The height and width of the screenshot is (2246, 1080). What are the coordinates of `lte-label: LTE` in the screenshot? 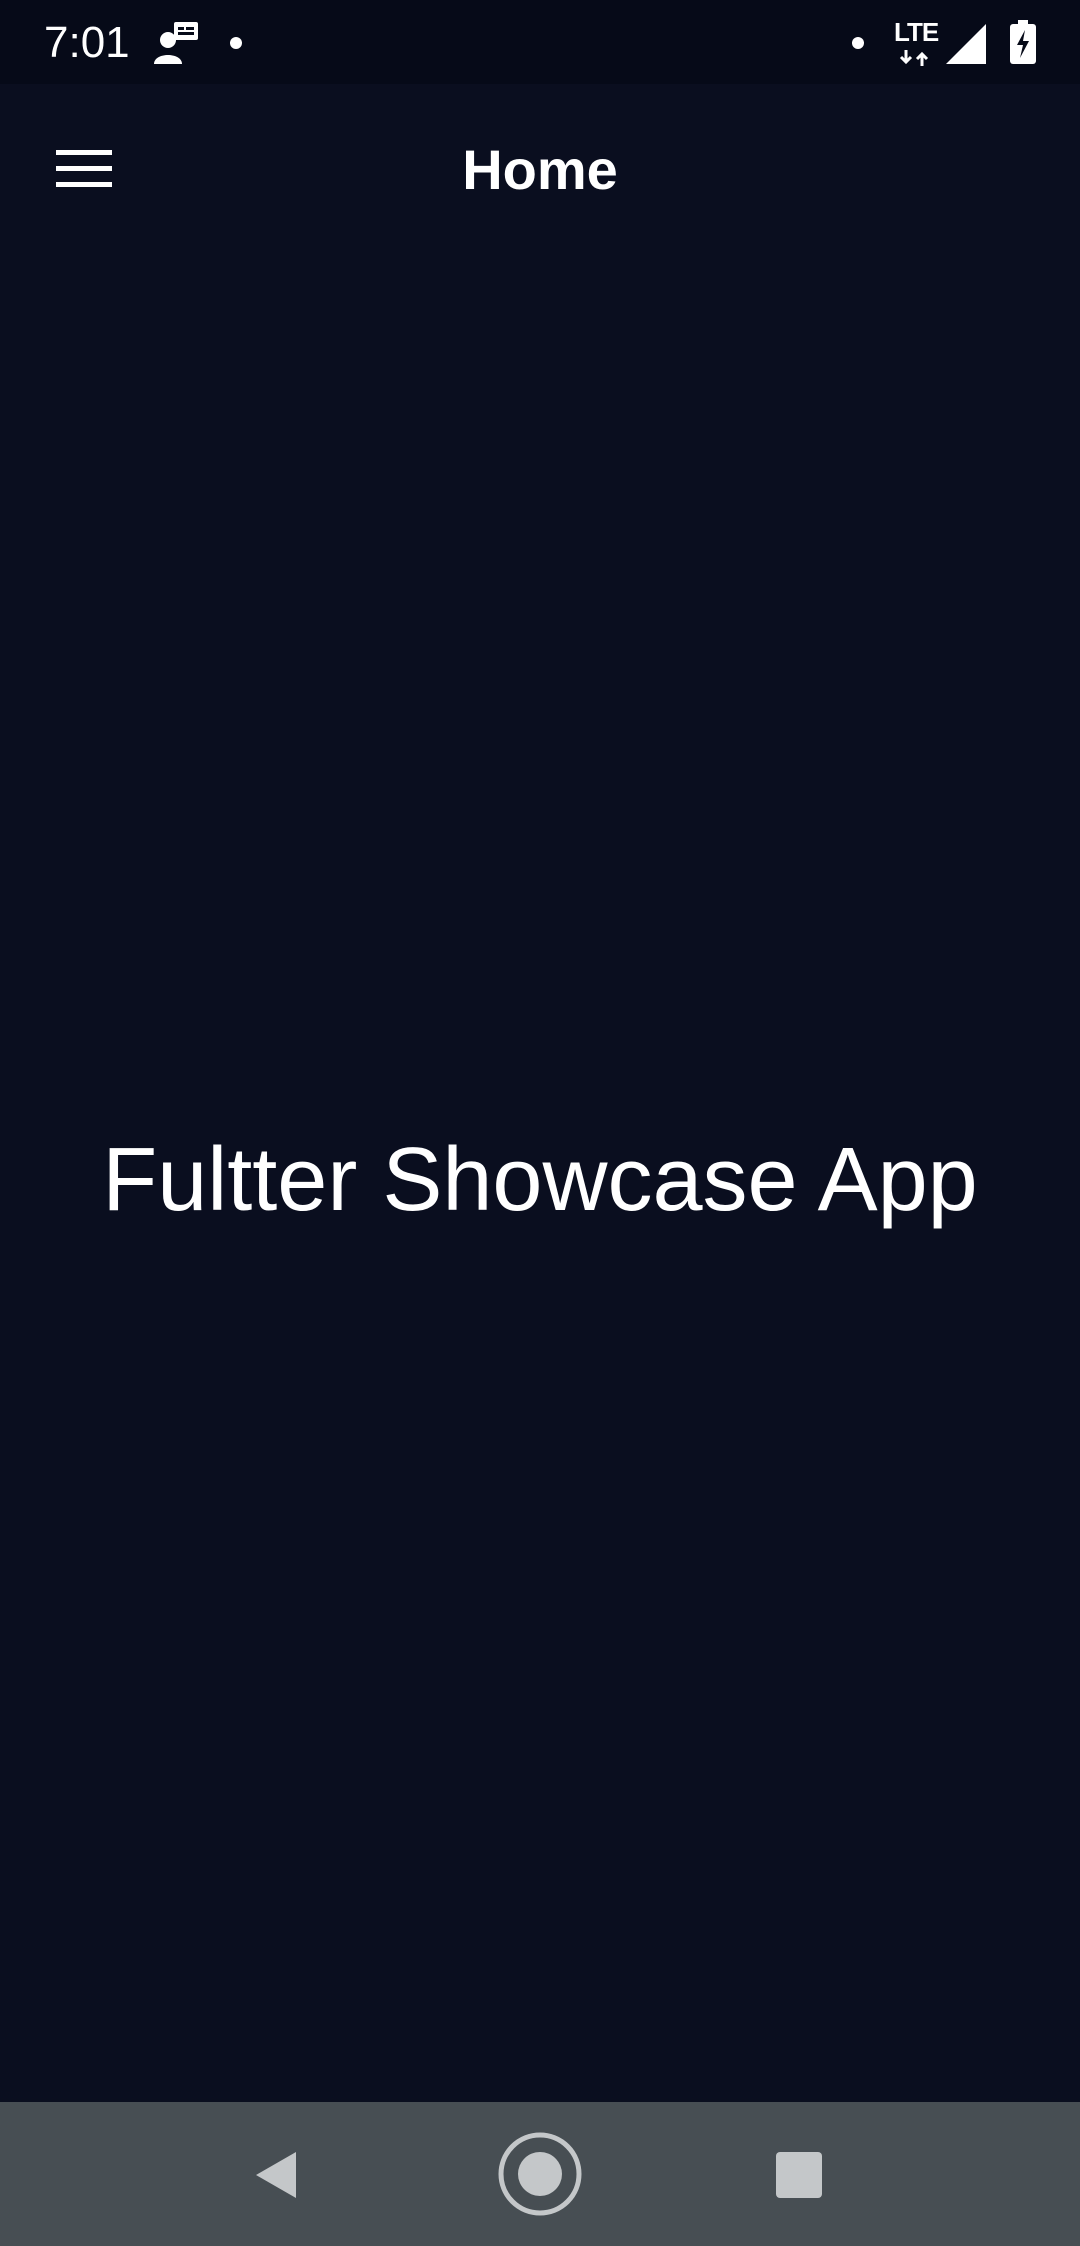 It's located at (916, 32).